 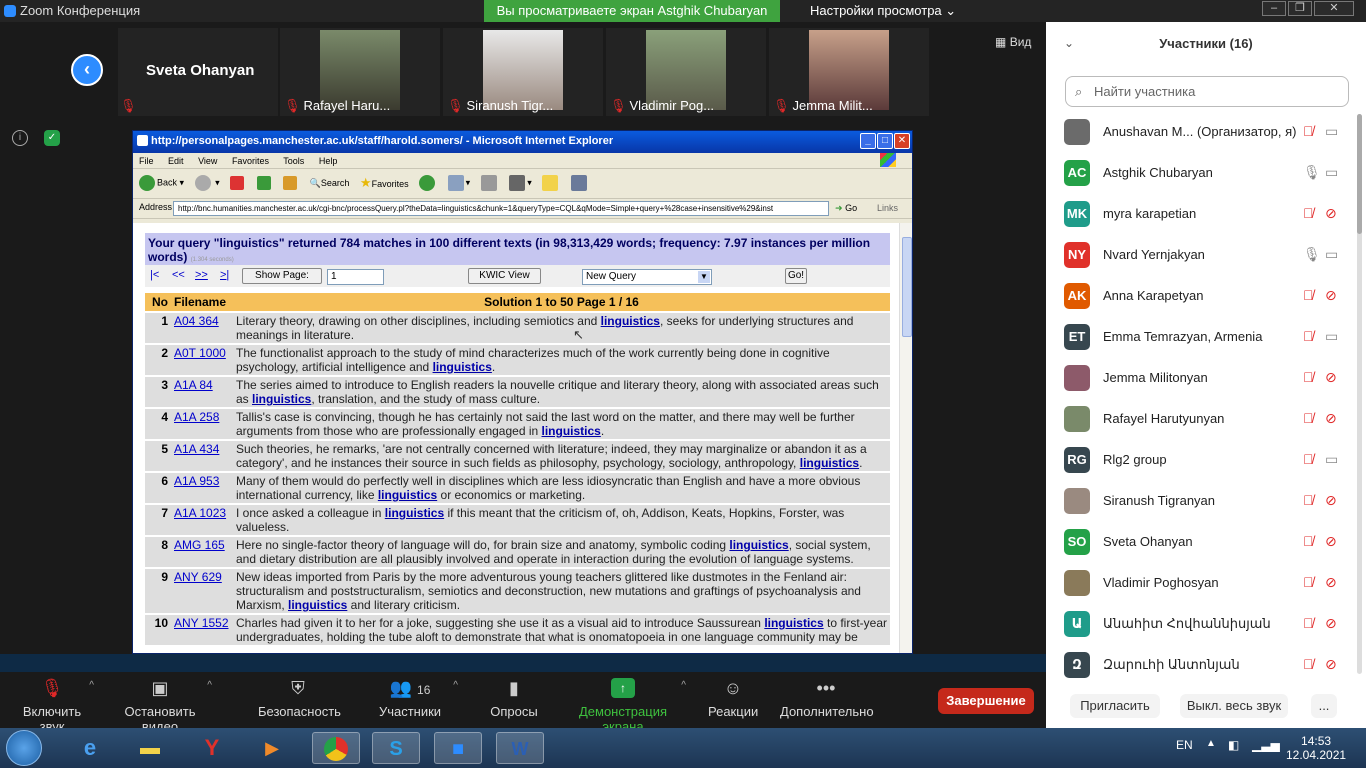 I want to click on filename-link: A1A 84, so click(x=202, y=392).